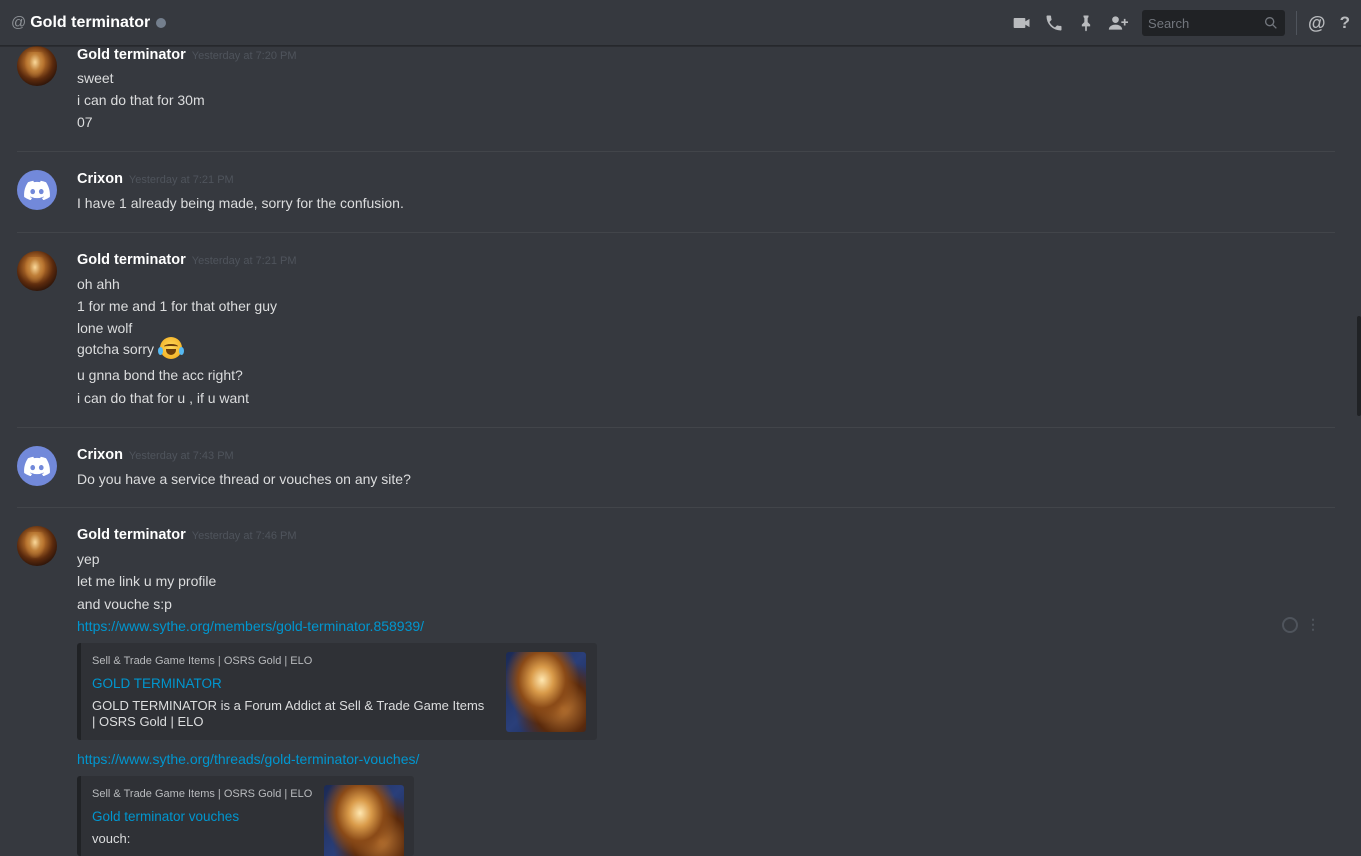 The height and width of the screenshot is (856, 1361). What do you see at coordinates (147, 581) in the screenshot?
I see `message-text: let me link u my profile` at bounding box center [147, 581].